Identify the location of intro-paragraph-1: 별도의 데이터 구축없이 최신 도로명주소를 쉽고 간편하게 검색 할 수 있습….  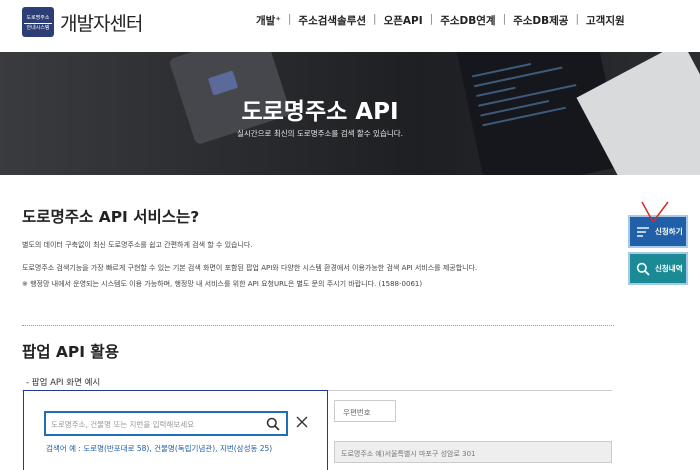
(137, 245).